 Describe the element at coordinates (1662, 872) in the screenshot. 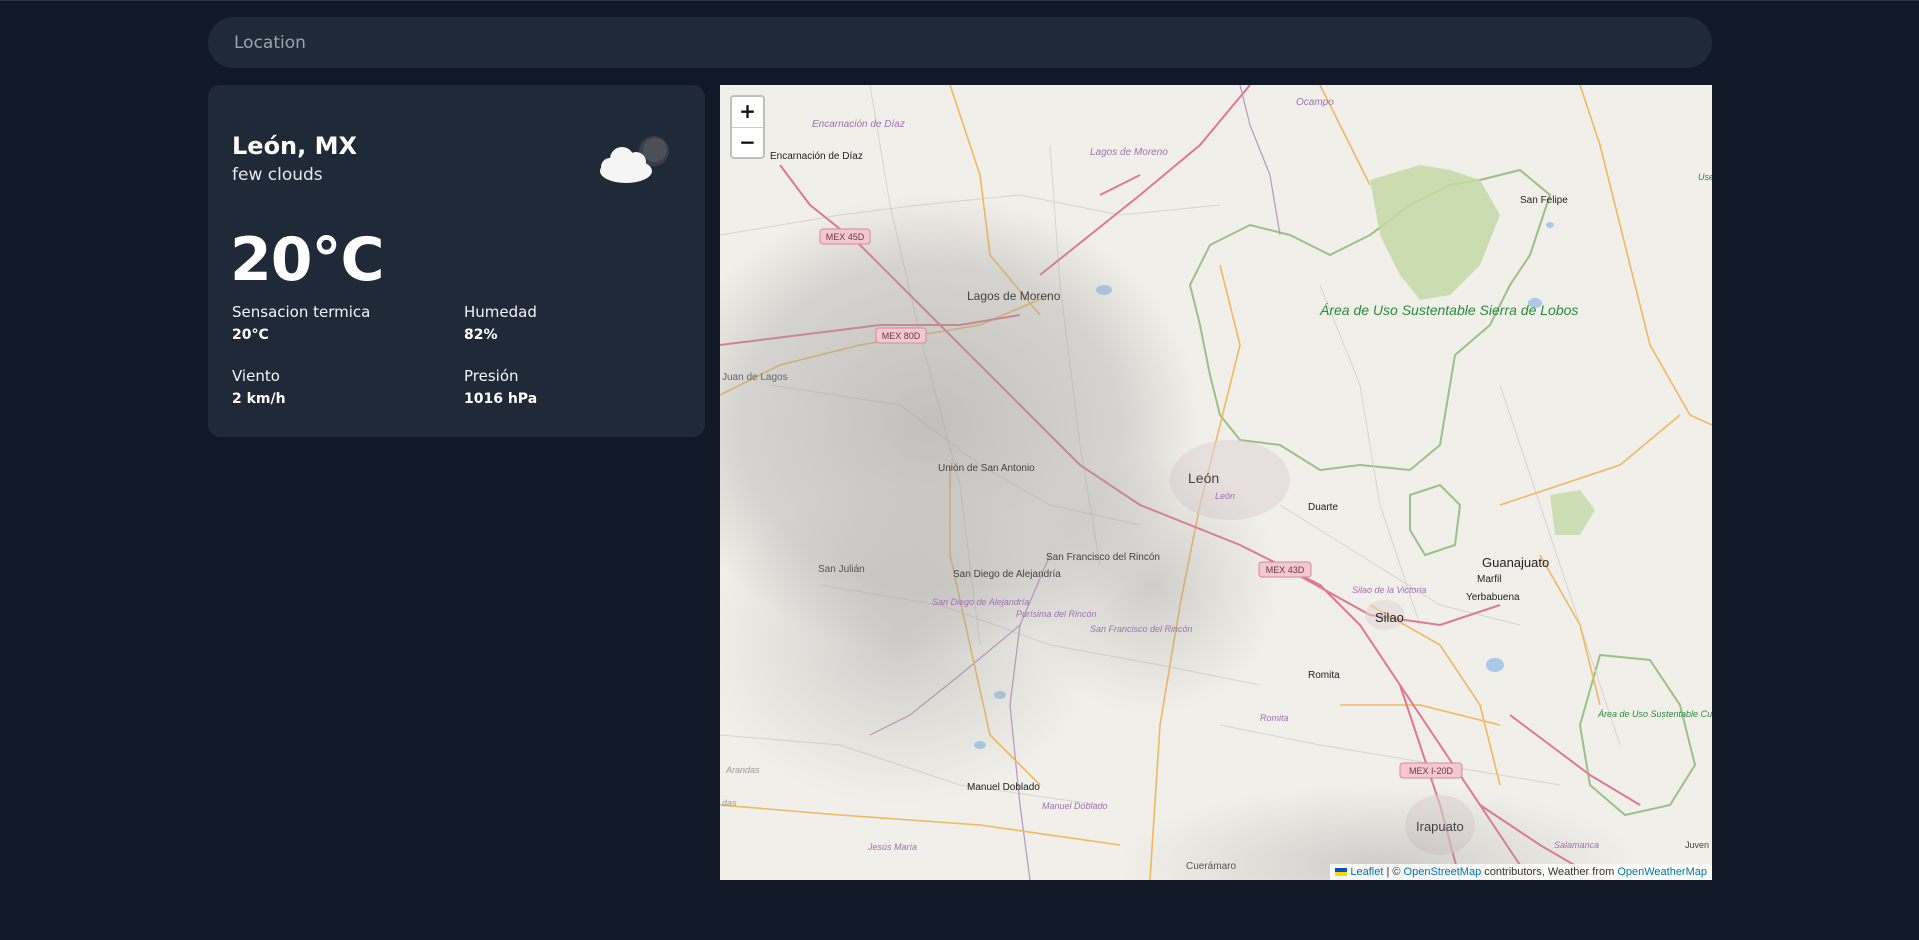

I see `openweathermap-link: OpenWeatherMap` at that location.